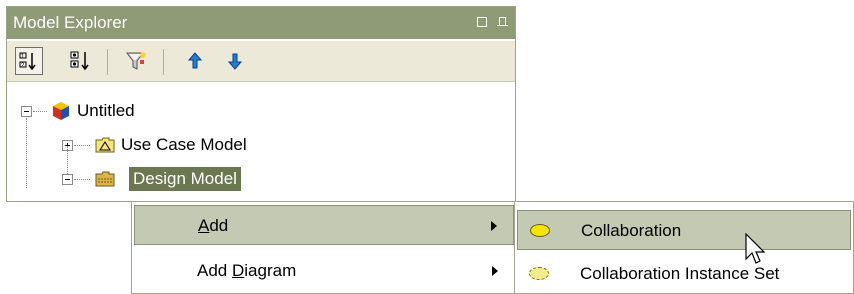  I want to click on tree-node-use-case-model: Use Case Model, so click(157, 145).